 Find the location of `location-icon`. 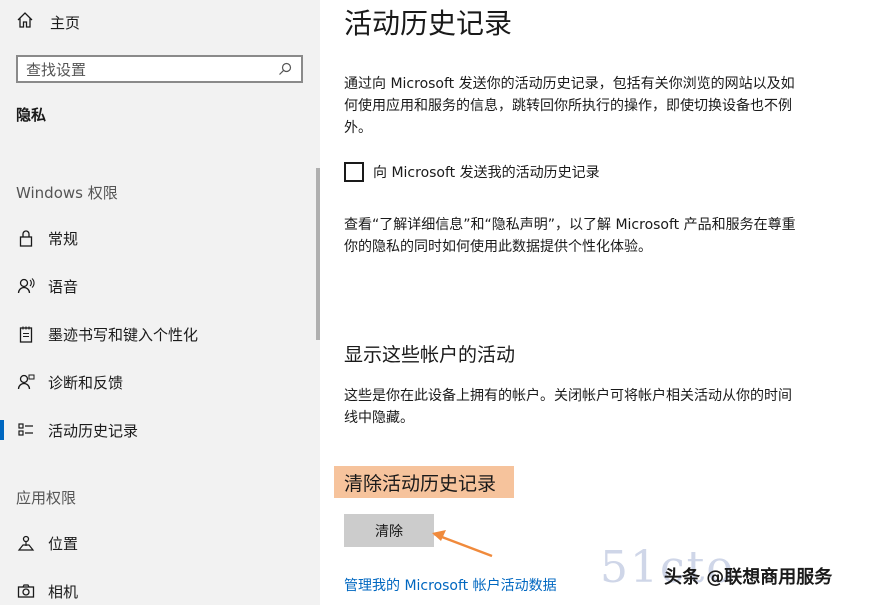

location-icon is located at coordinates (26, 543).